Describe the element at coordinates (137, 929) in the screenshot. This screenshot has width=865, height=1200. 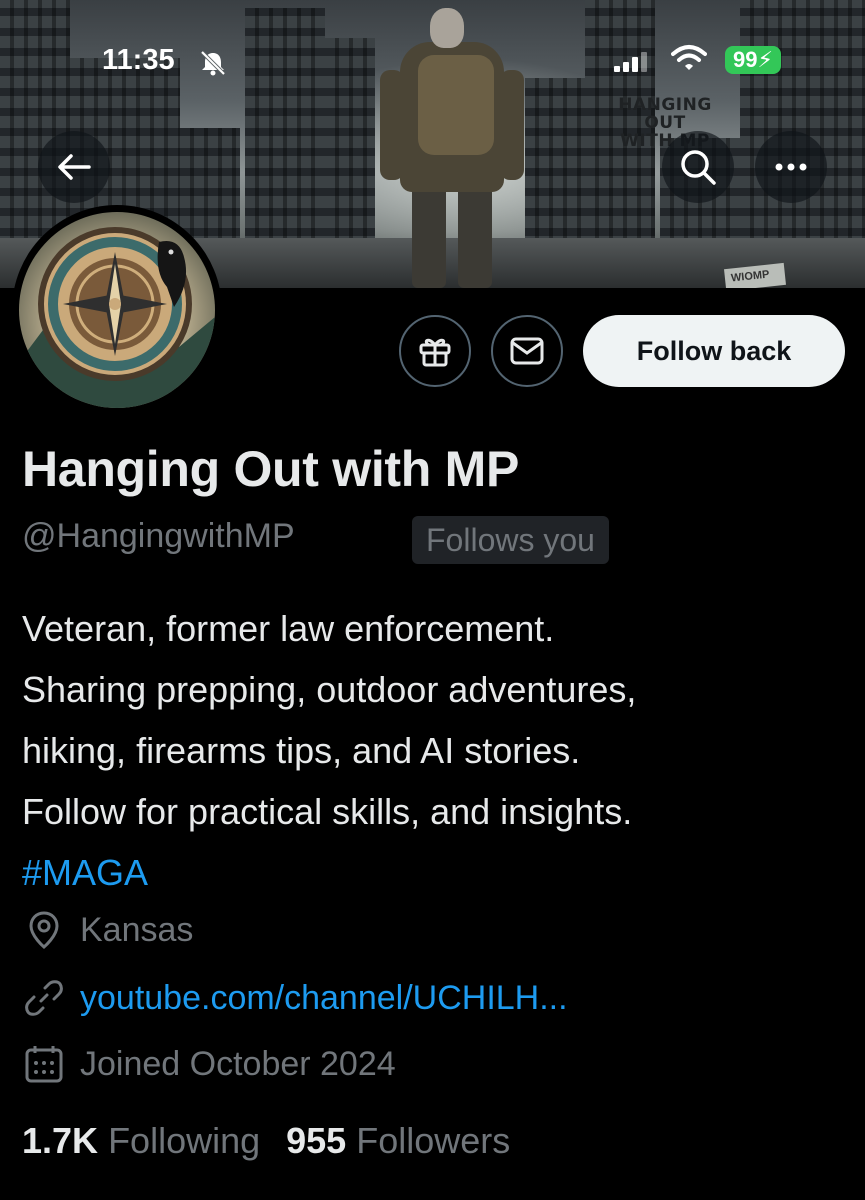
I see `location-text: Kansas` at that location.